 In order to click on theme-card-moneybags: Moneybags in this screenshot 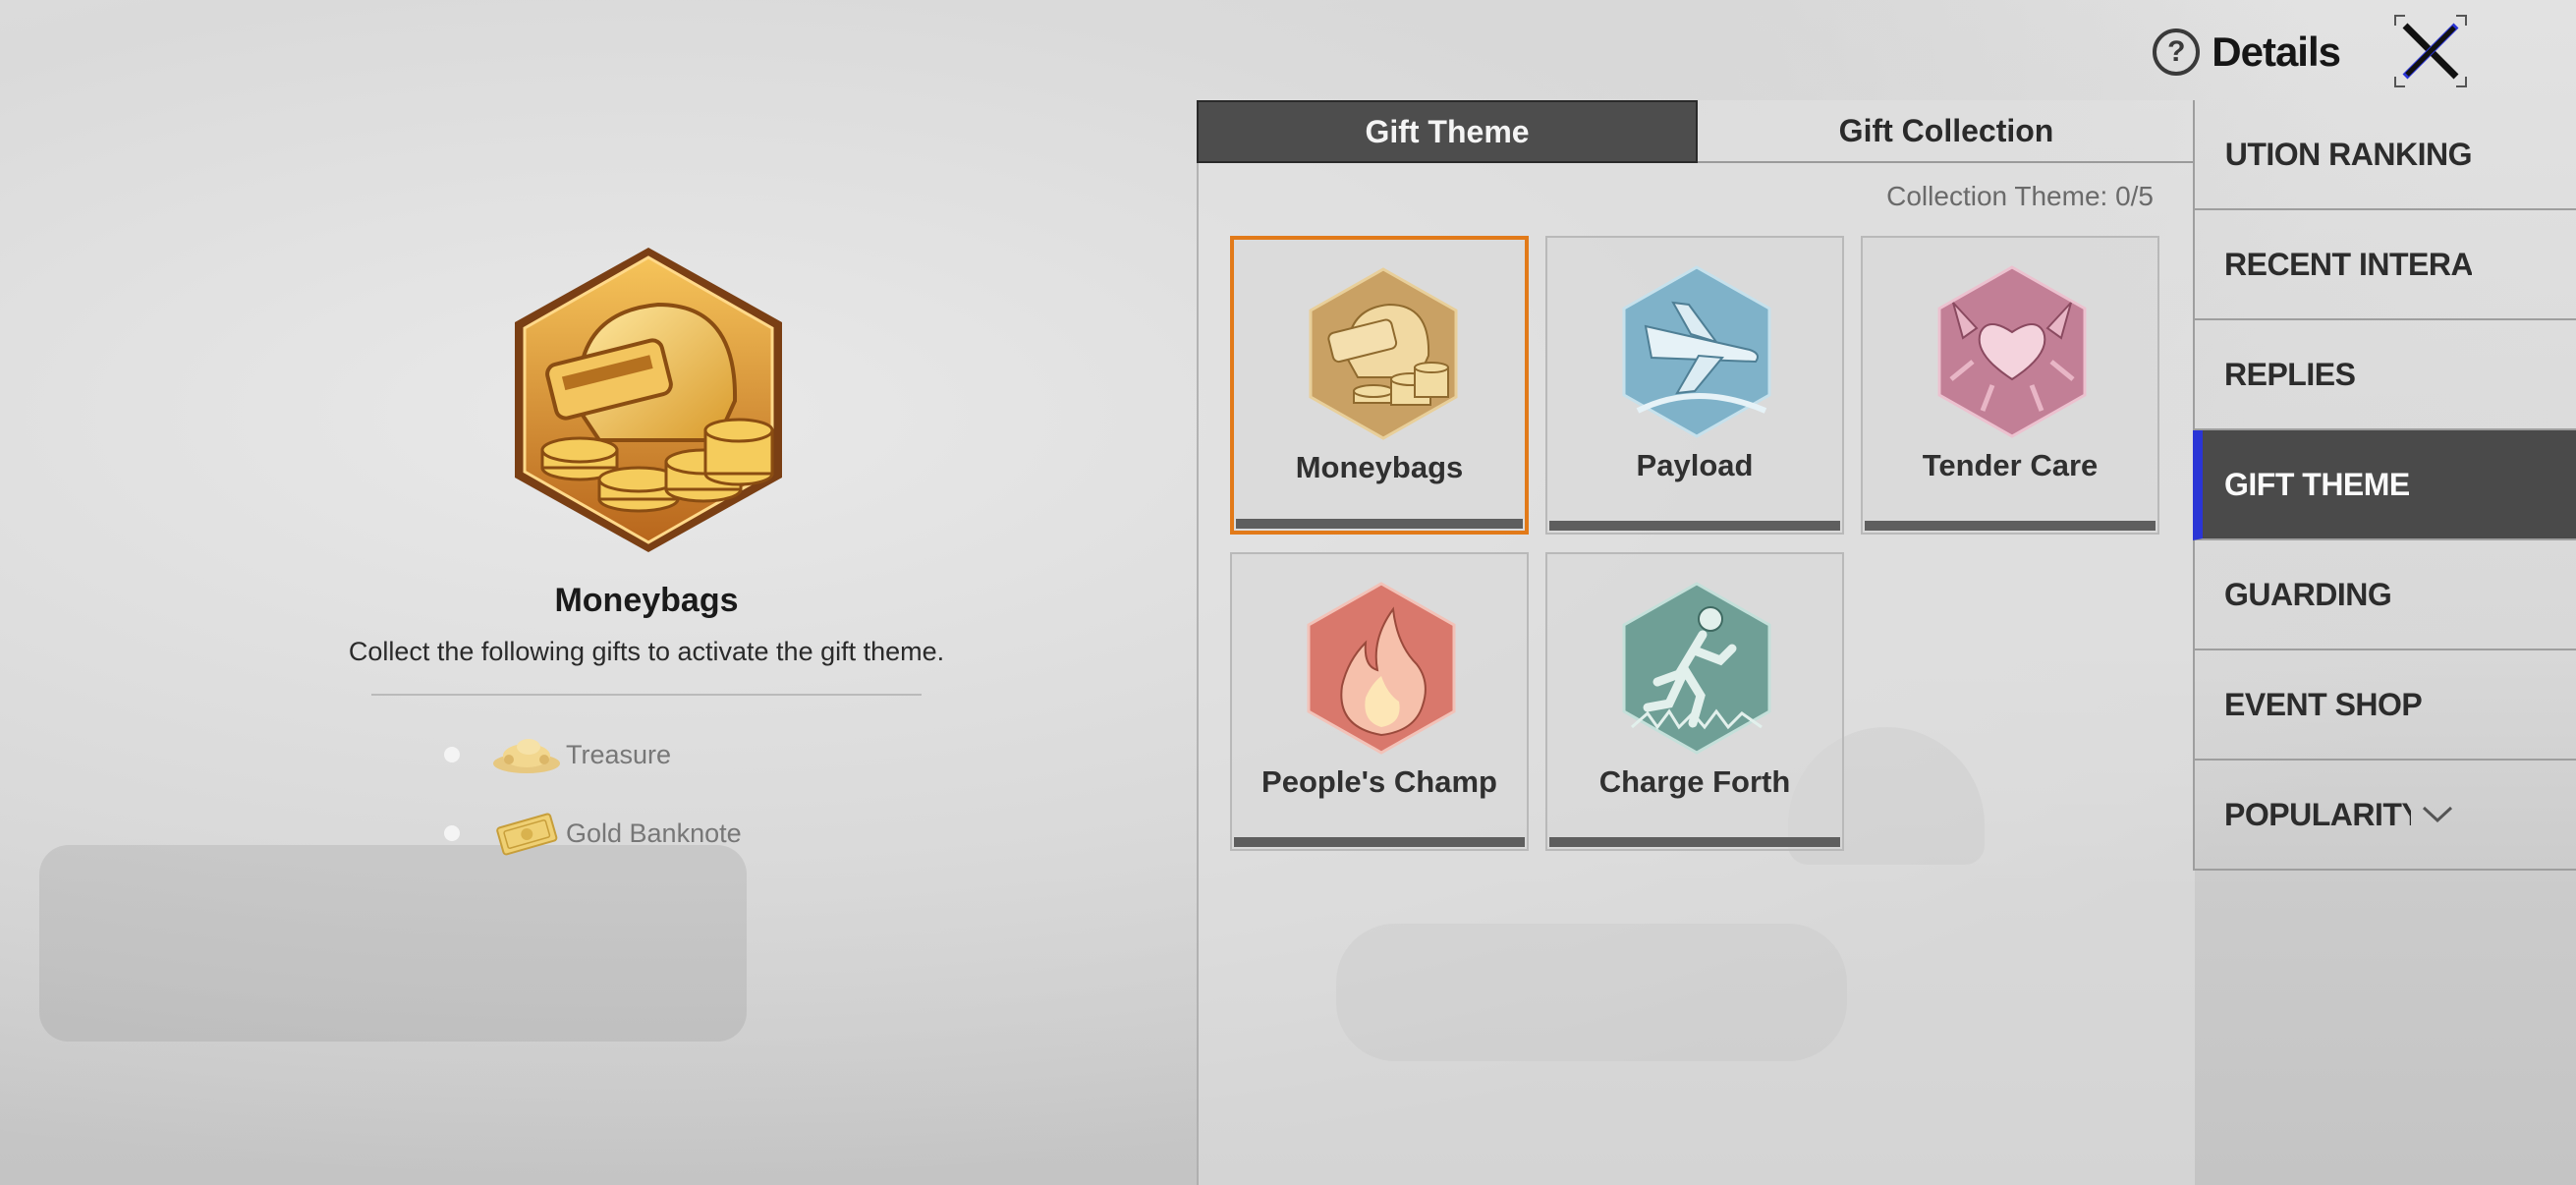, I will do `click(1379, 385)`.